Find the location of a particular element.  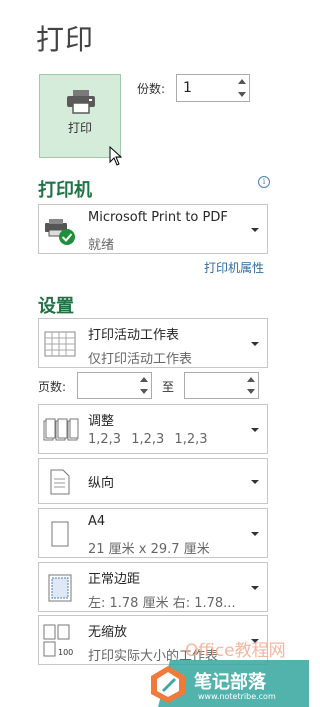

watermark-brand: Office教程网 is located at coordinates (235, 651).